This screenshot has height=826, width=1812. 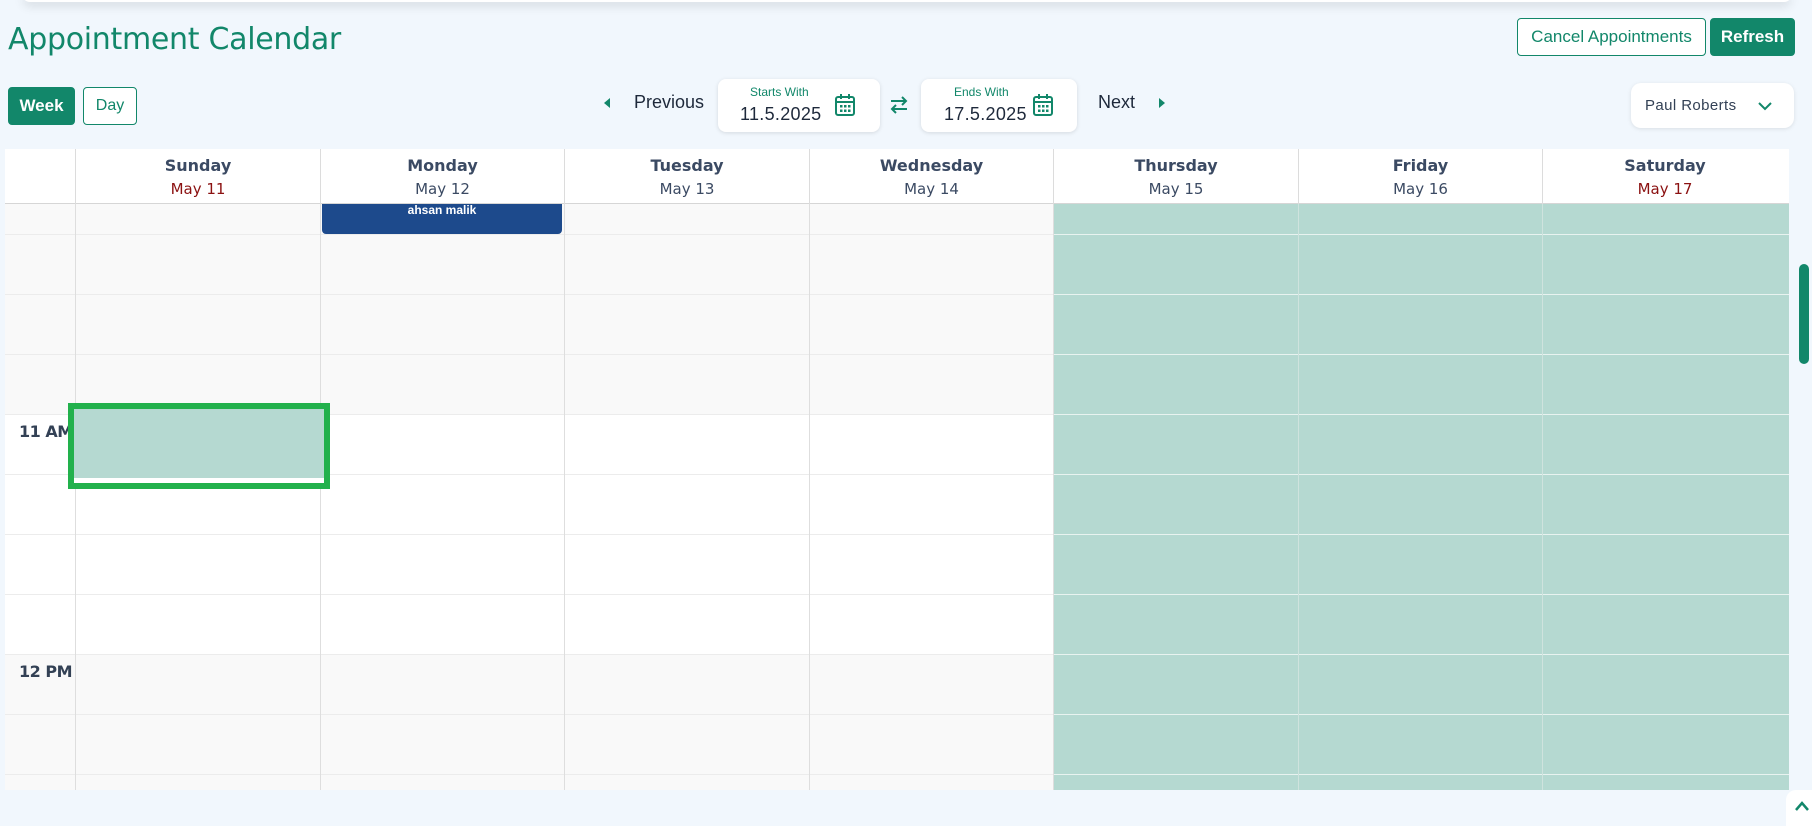 I want to click on day-header-wednesday: Wednesday May 14, so click(x=931, y=176).